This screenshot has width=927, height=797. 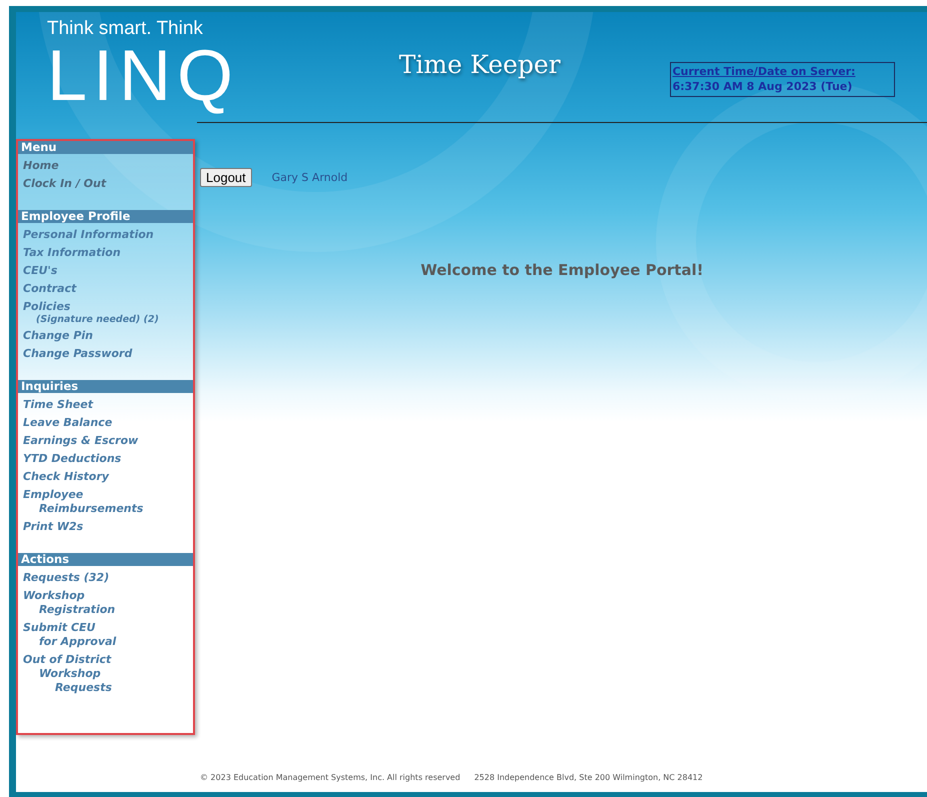 What do you see at coordinates (105, 216) in the screenshot?
I see `section-header: Employee Profile` at bounding box center [105, 216].